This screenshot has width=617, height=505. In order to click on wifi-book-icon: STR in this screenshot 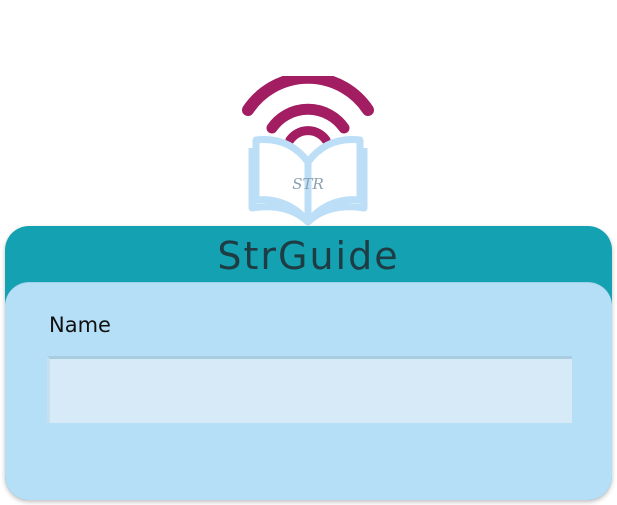, I will do `click(308, 151)`.